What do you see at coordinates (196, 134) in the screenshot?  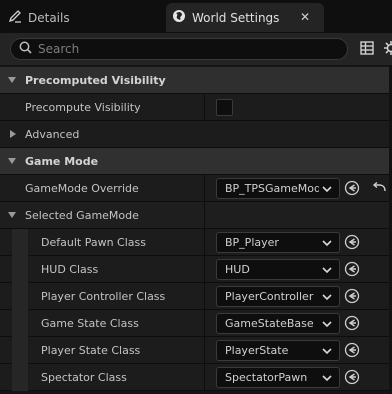 I see `property-row-advanced: Advanced` at bounding box center [196, 134].